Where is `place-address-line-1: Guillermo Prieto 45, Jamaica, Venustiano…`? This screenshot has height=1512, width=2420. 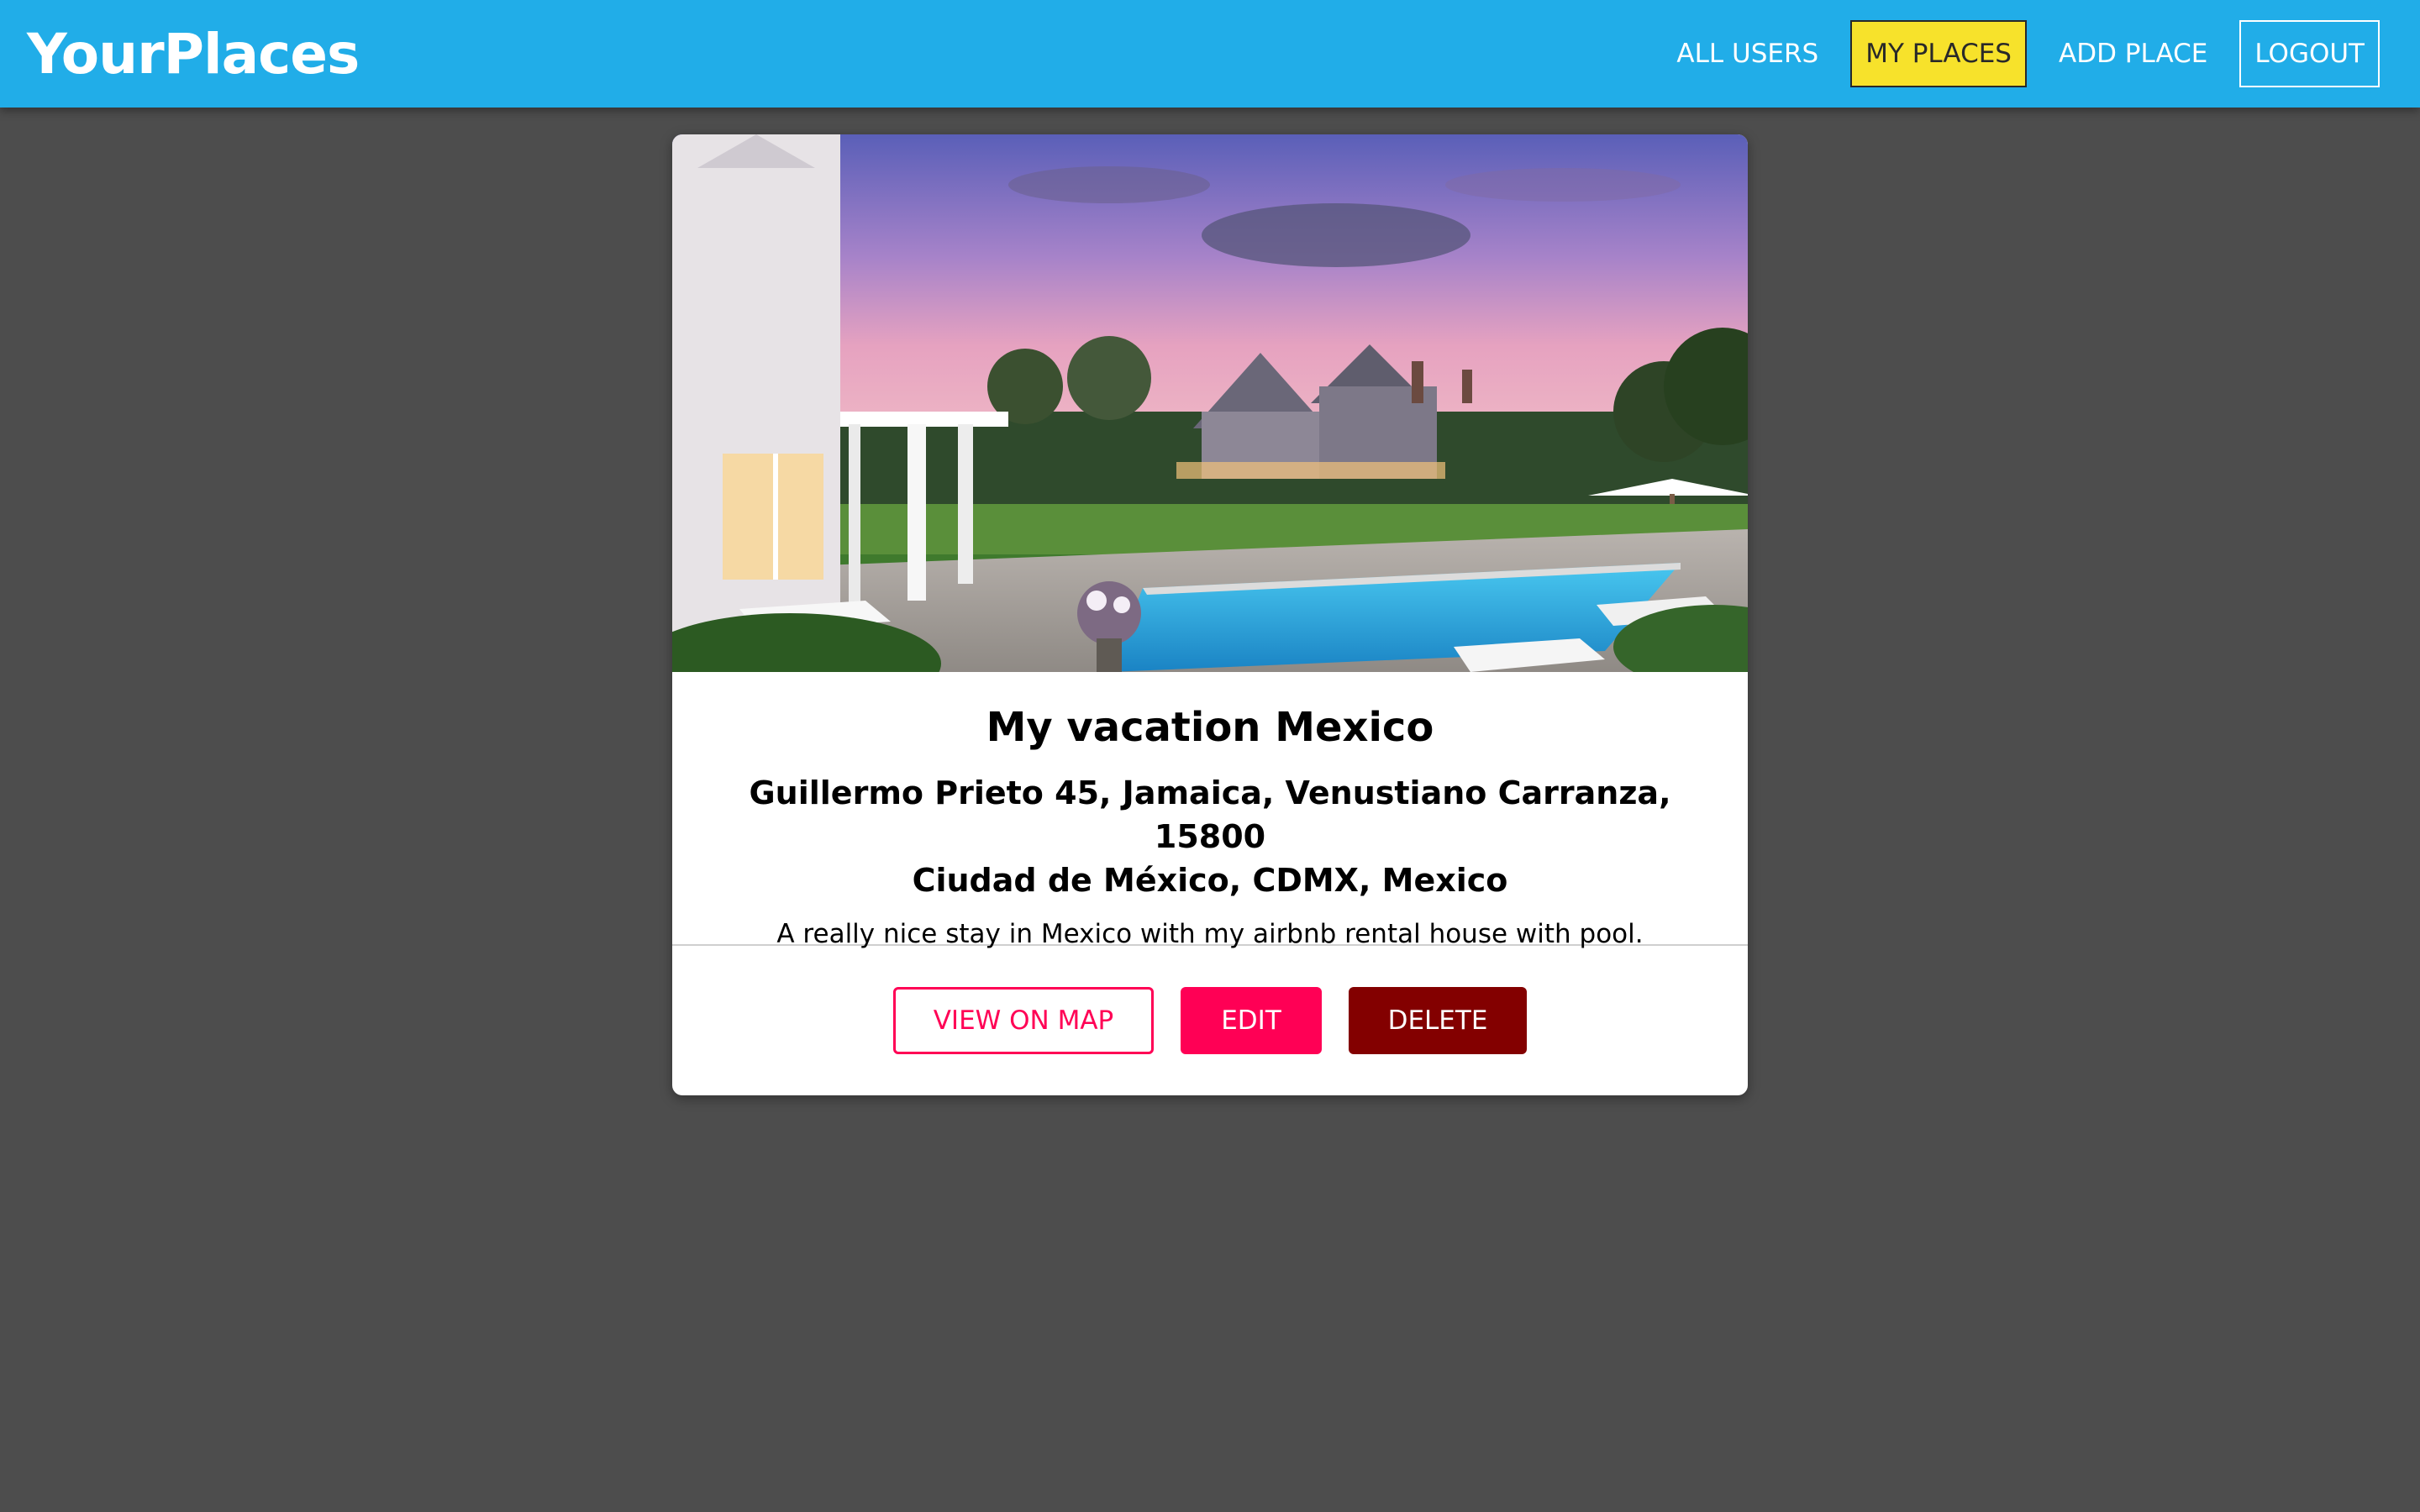
place-address-line-1: Guillermo Prieto 45, Jamaica, Venustiano… is located at coordinates (1210, 814).